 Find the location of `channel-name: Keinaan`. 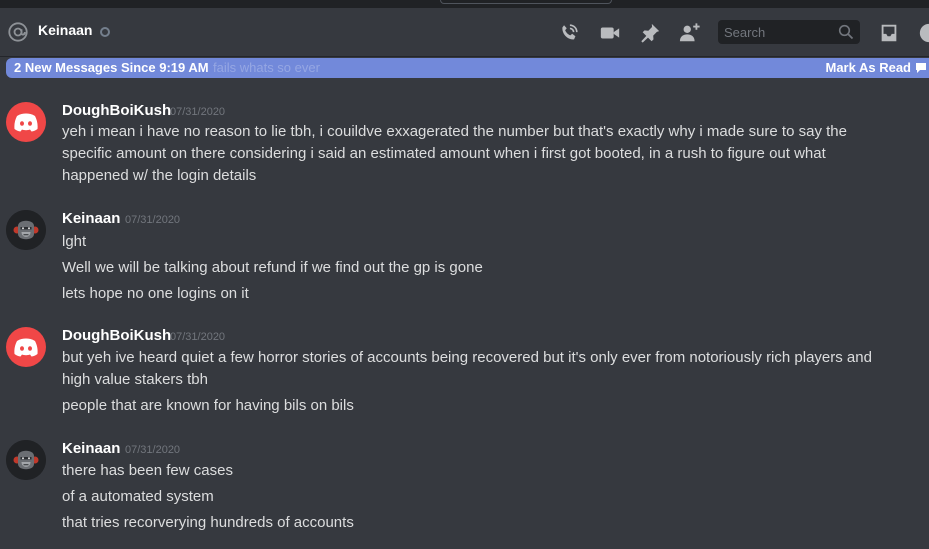

channel-name: Keinaan is located at coordinates (65, 30).